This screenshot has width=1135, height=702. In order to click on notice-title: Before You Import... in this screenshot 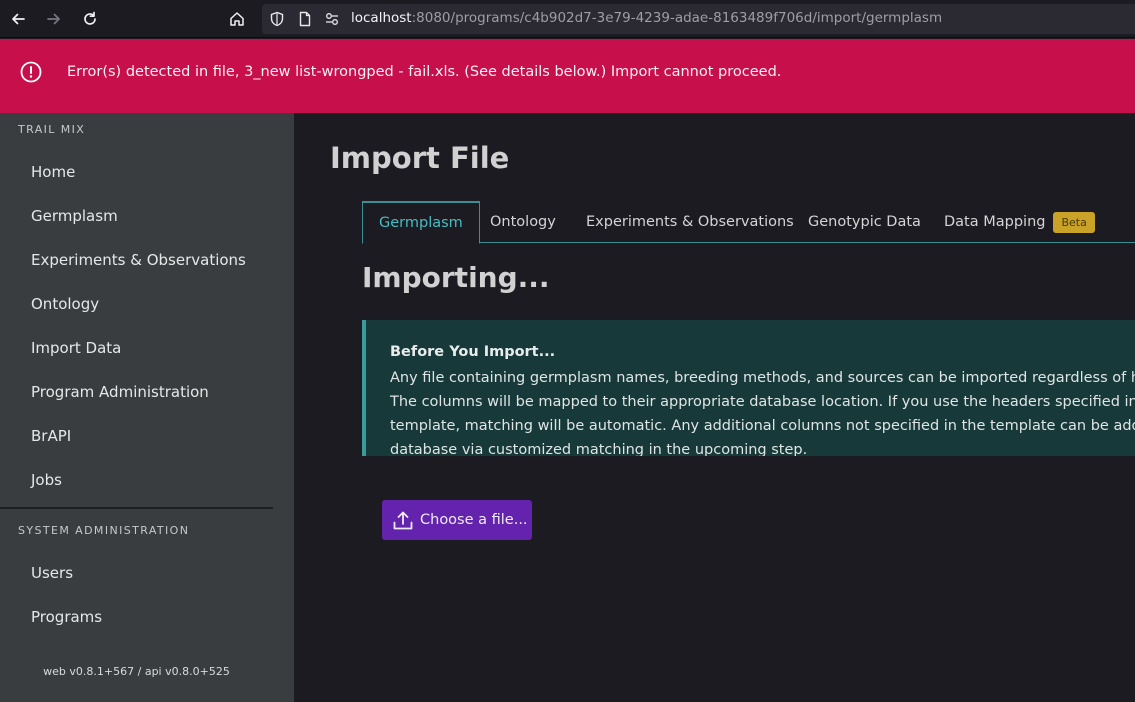, I will do `click(473, 352)`.